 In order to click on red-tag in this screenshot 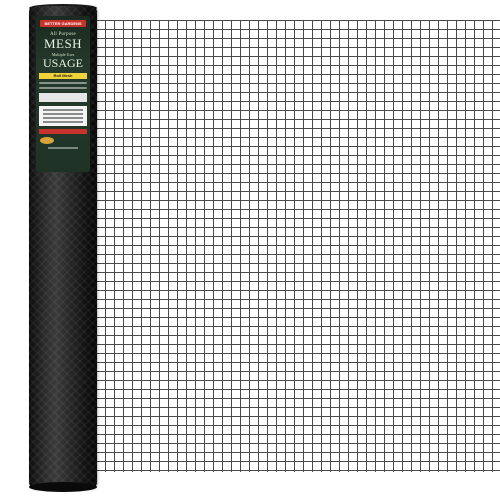, I will do `click(63, 131)`.